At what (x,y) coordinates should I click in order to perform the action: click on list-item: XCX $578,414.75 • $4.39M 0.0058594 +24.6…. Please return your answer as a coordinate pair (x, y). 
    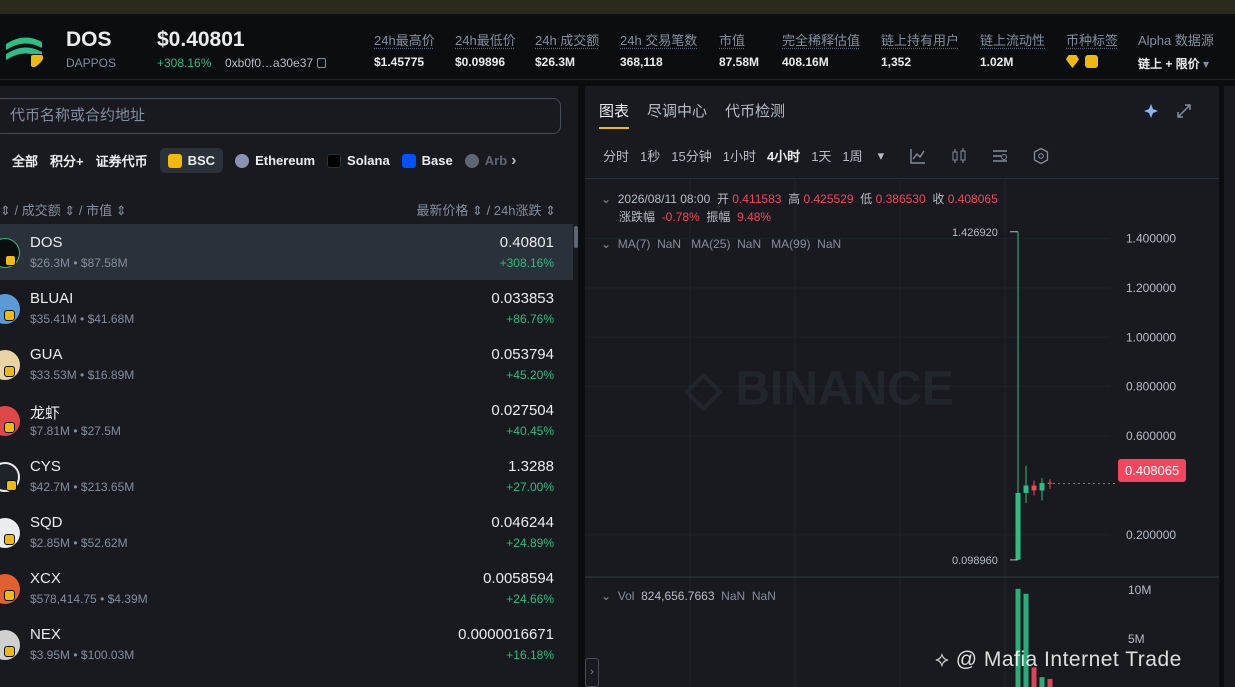
    Looking at the image, I should click on (286, 588).